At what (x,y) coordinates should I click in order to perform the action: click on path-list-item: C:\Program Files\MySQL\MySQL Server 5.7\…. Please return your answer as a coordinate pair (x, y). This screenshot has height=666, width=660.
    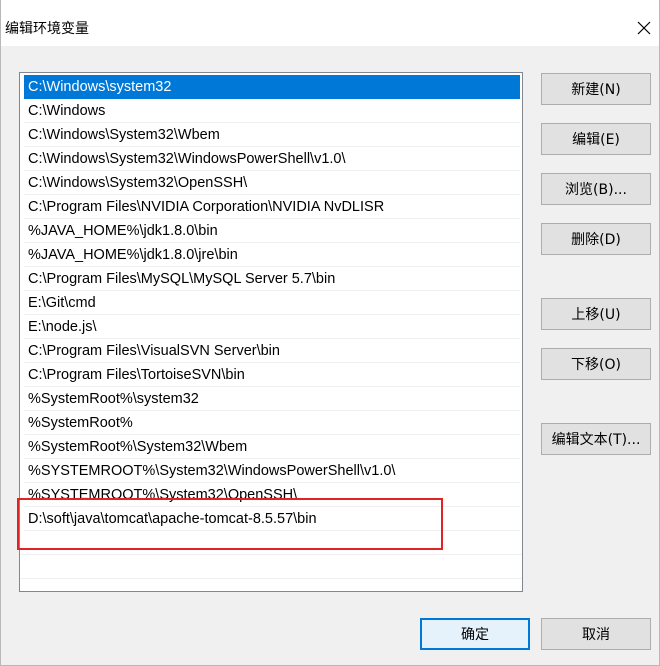
    Looking at the image, I should click on (272, 279).